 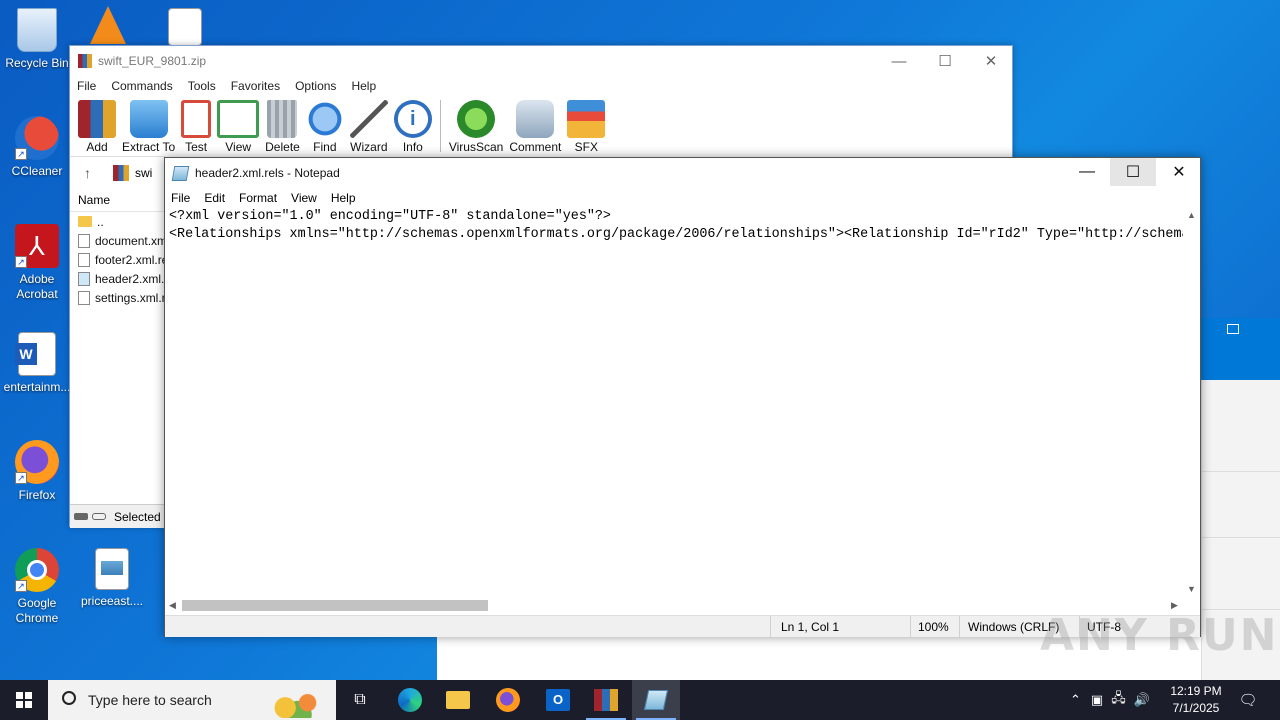 I want to click on notepad-title-bar: header2.xml.rels - Notepad, so click(x=682, y=173).